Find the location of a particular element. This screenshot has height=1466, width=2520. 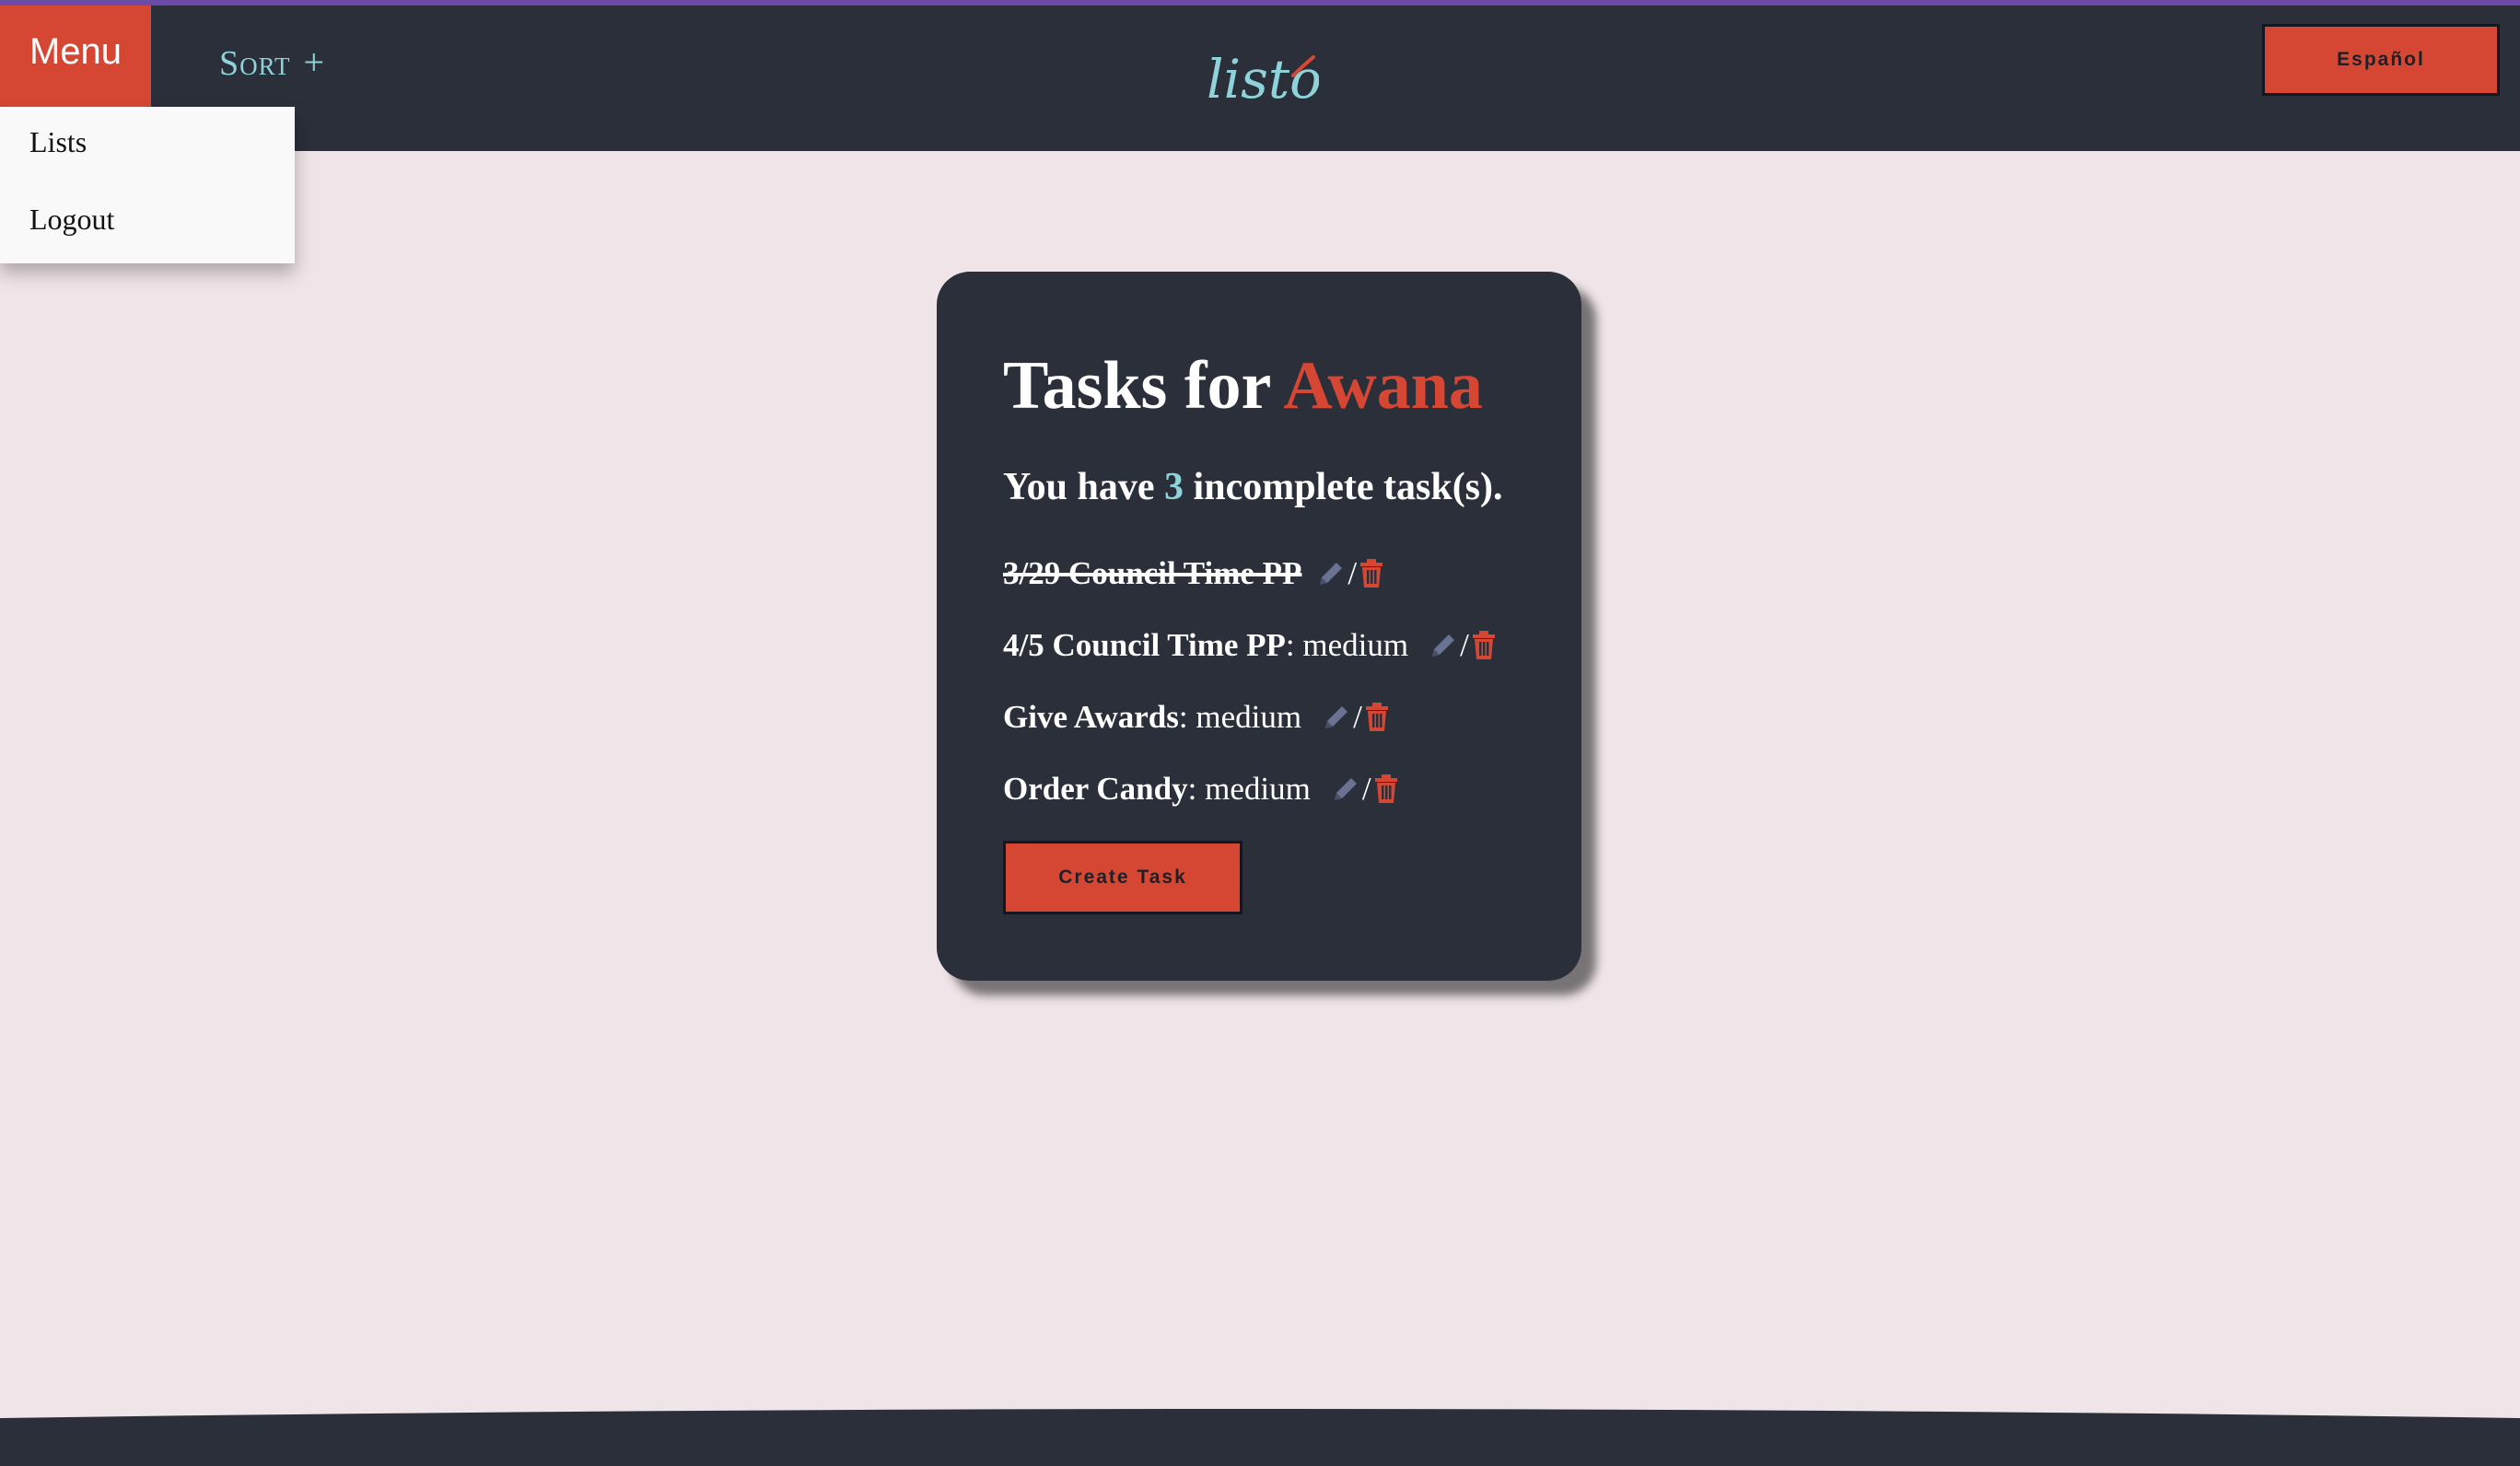

incomplete-summary: You have 3 incomplete task(s). is located at coordinates (1253, 487).